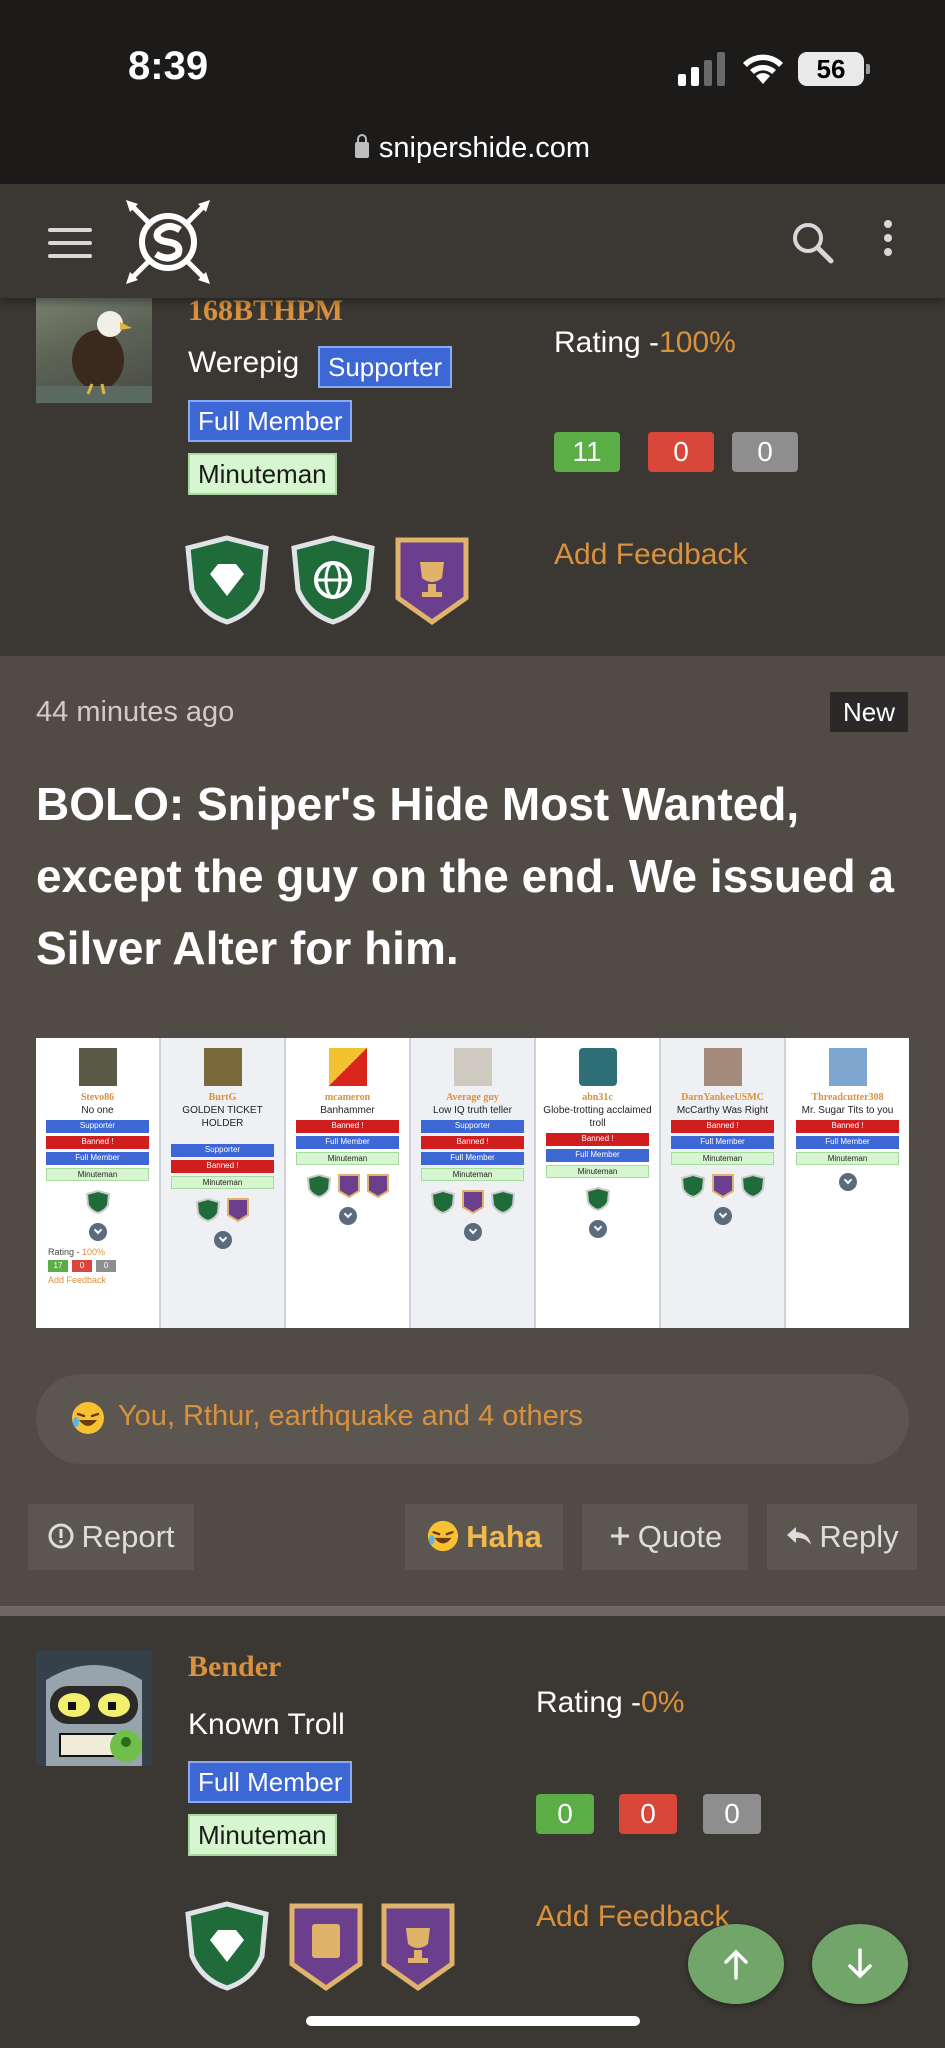 The width and height of the screenshot is (945, 2048). What do you see at coordinates (65, 1252) in the screenshot?
I see `mini-rating-label: Rating -` at bounding box center [65, 1252].